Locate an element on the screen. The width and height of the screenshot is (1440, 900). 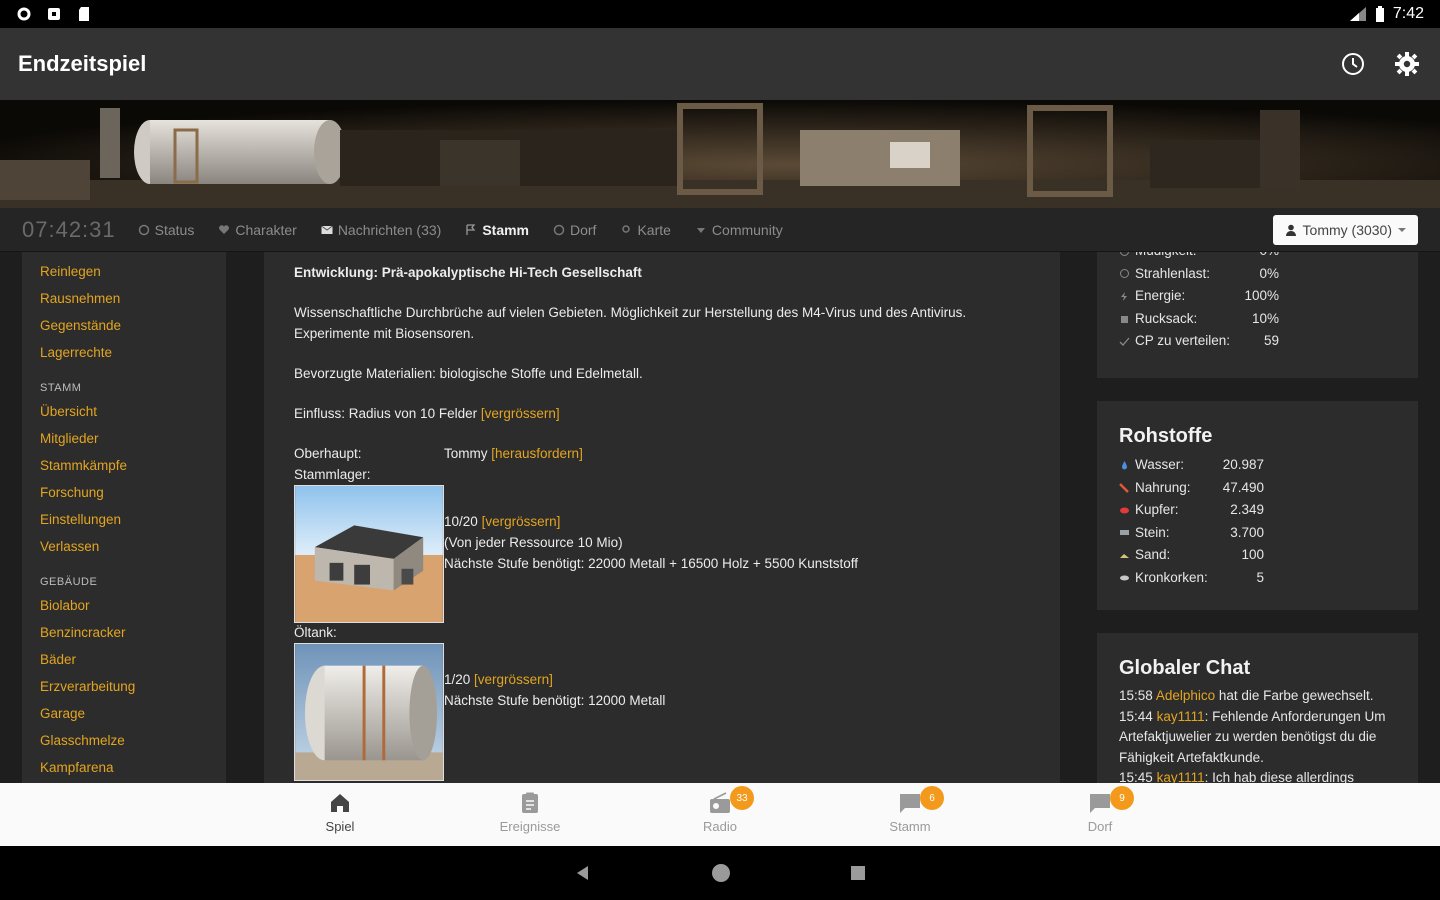
sidebar-link-benzincracker: Benzincracker is located at coordinates (133, 632).